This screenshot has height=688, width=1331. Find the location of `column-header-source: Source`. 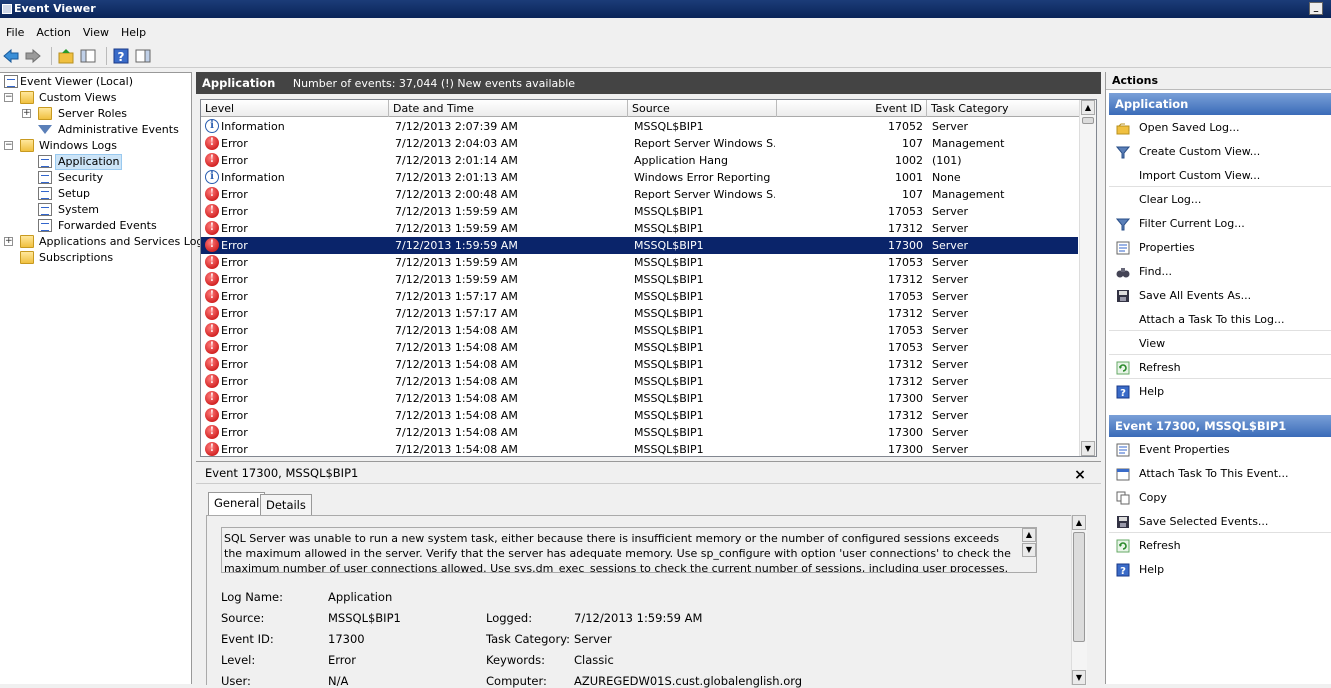

column-header-source: Source is located at coordinates (702, 108).